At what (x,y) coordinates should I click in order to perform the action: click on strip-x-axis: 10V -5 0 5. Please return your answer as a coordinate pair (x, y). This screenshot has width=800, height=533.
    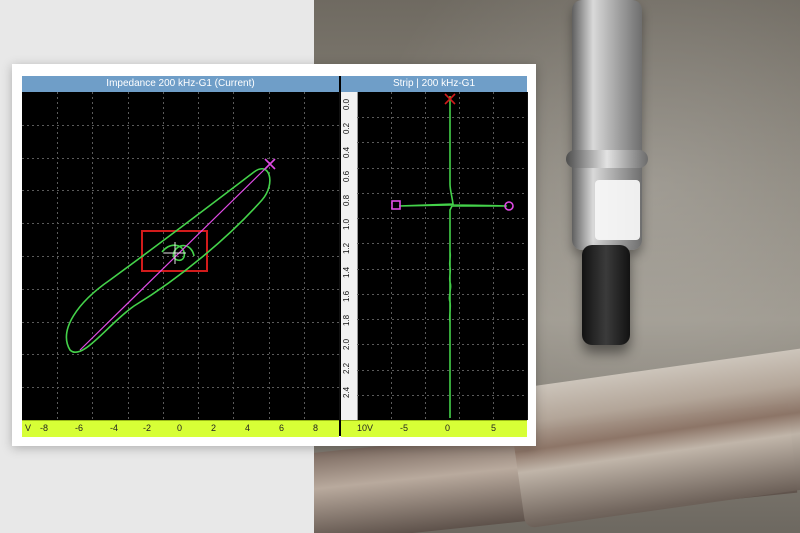
    Looking at the image, I should click on (434, 428).